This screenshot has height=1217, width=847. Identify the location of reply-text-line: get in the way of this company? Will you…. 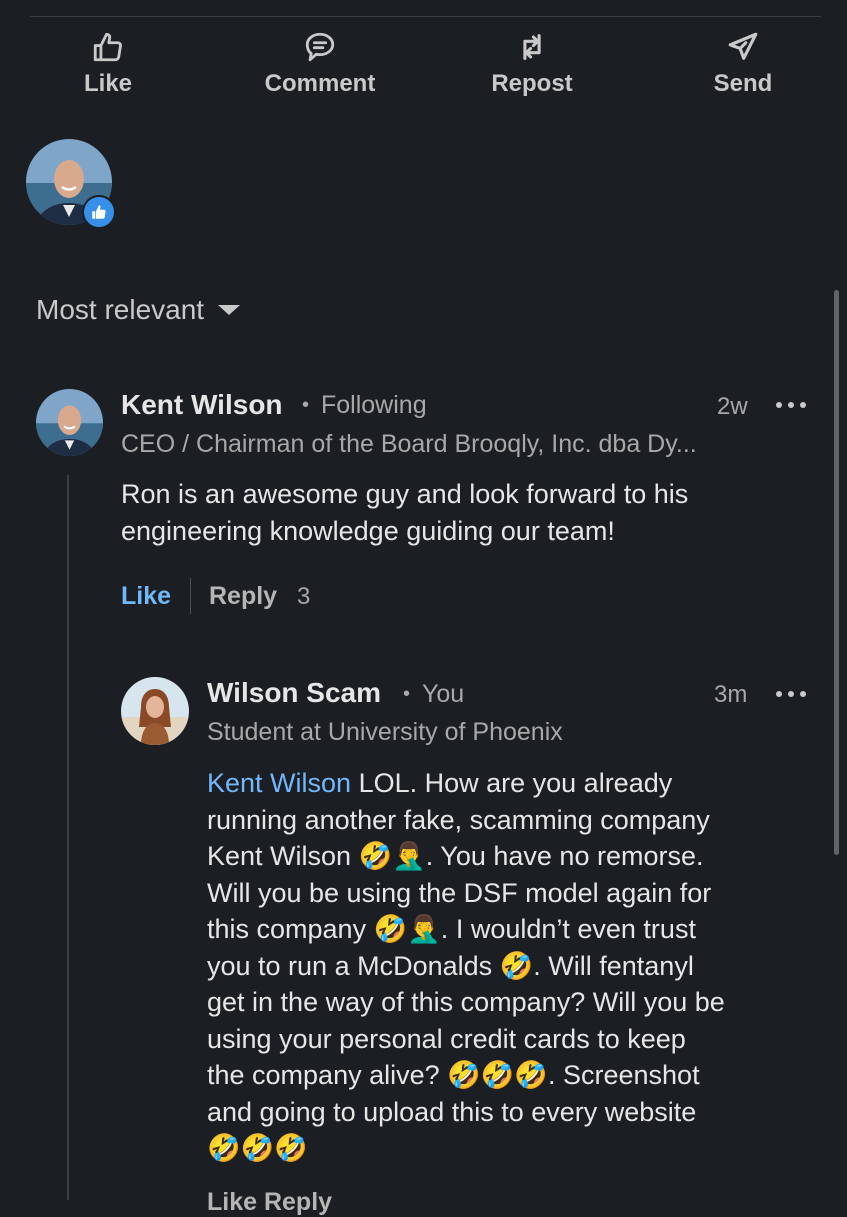
(466, 1002).